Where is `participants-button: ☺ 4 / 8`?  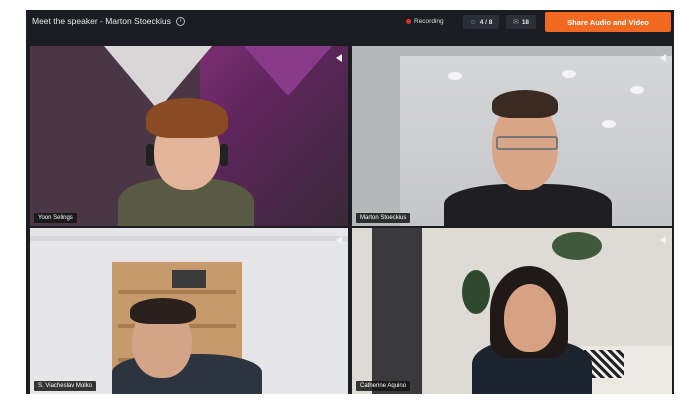 participants-button: ☺ 4 / 8 is located at coordinates (481, 22).